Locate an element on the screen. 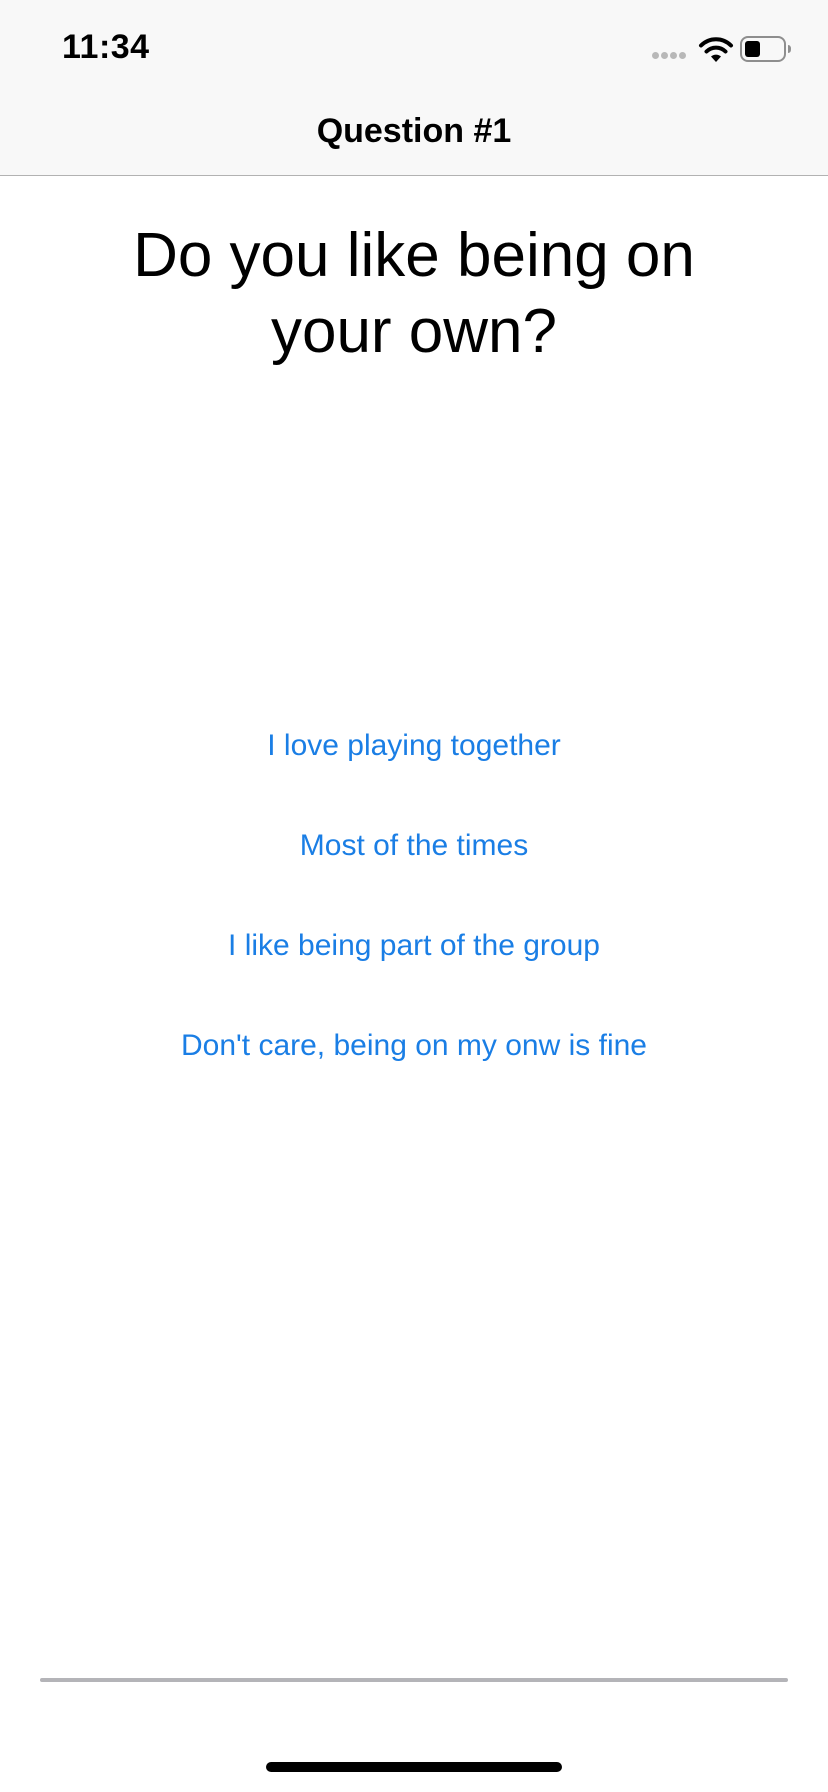  nav-title: Question #1 is located at coordinates (414, 131).